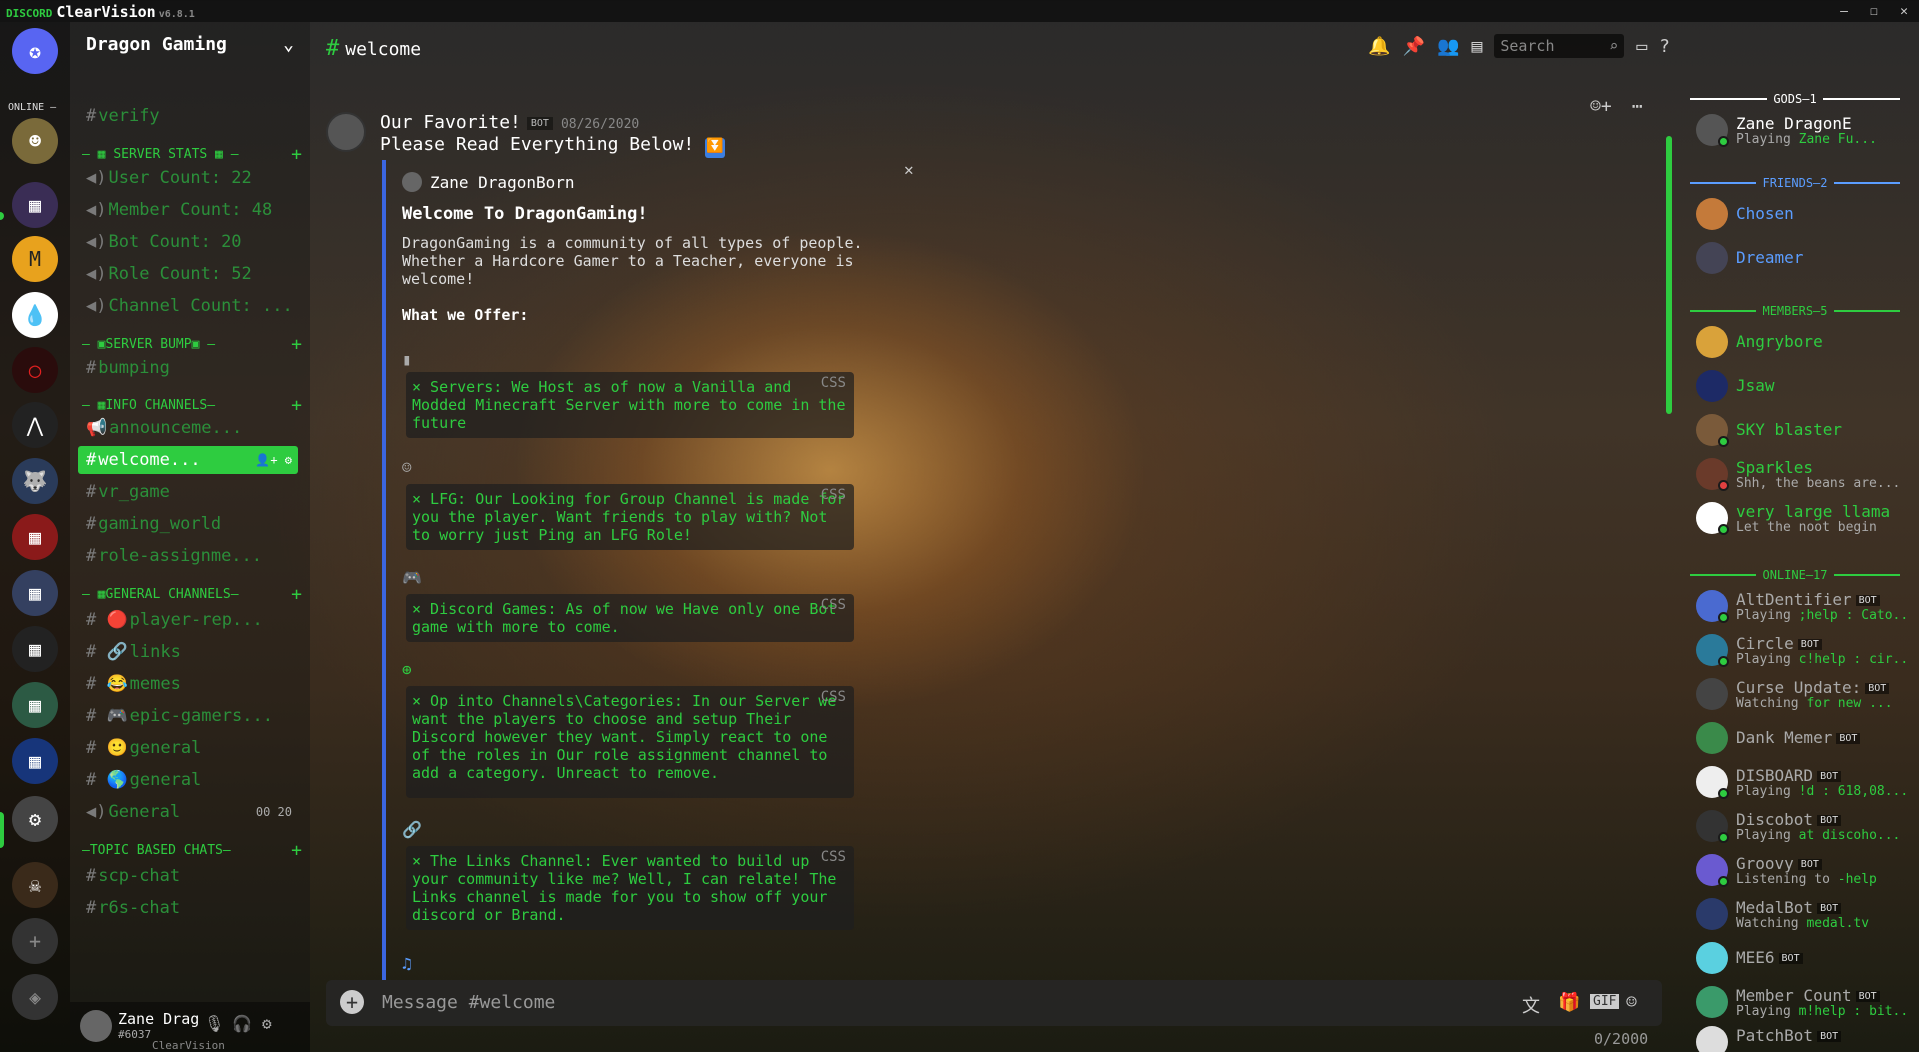  Describe the element at coordinates (192, 178) in the screenshot. I see `channel-user-count: ◀) User Count: 22` at that location.